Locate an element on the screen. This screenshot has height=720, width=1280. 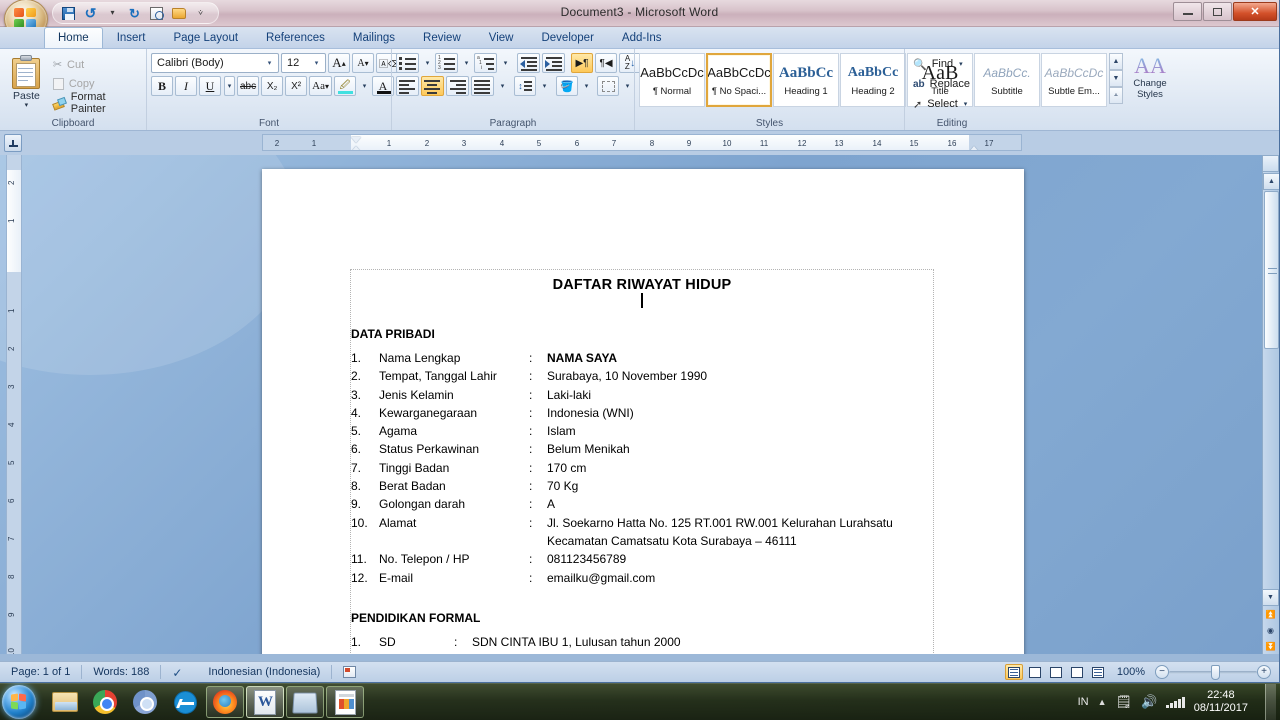
highlight-dropdown-icon: ▾ is located at coordinates (364, 86).